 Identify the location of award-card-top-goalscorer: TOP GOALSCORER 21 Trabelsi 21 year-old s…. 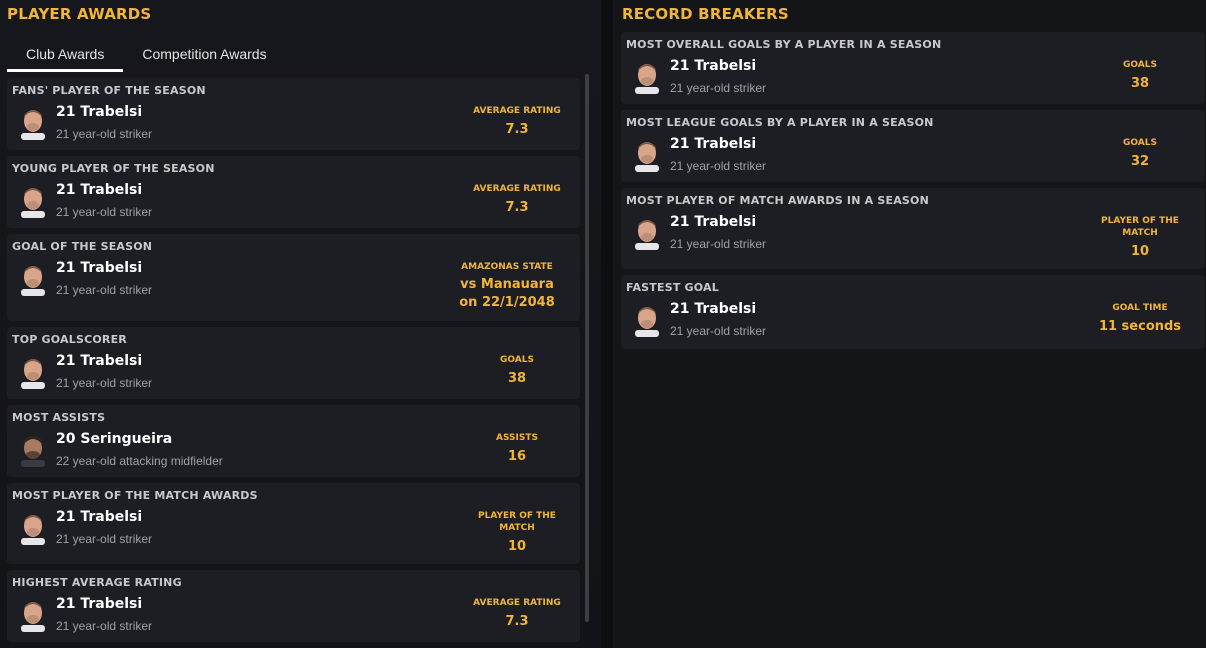
(293, 363).